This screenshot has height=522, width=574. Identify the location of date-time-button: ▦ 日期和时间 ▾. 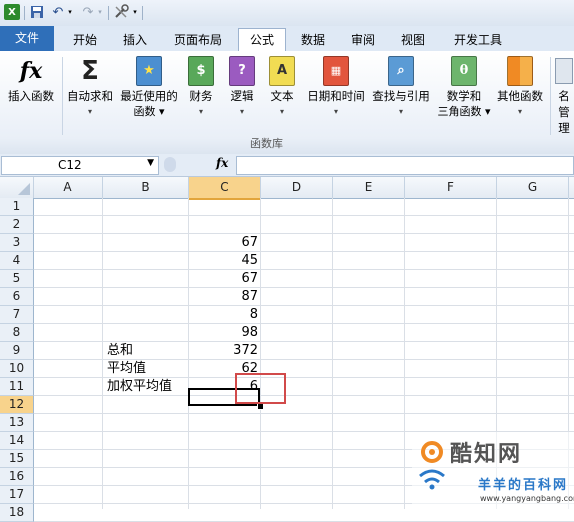
(336, 88).